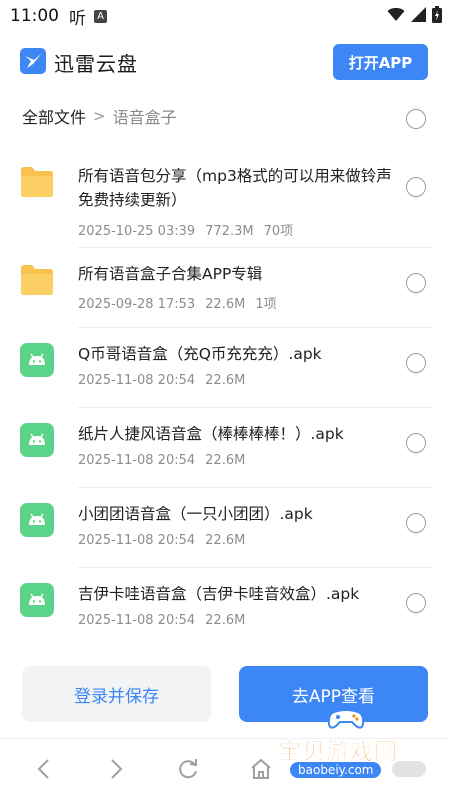 The image size is (450, 800). Describe the element at coordinates (336, 770) in the screenshot. I see `watermark-url: baobeiy.com` at that location.